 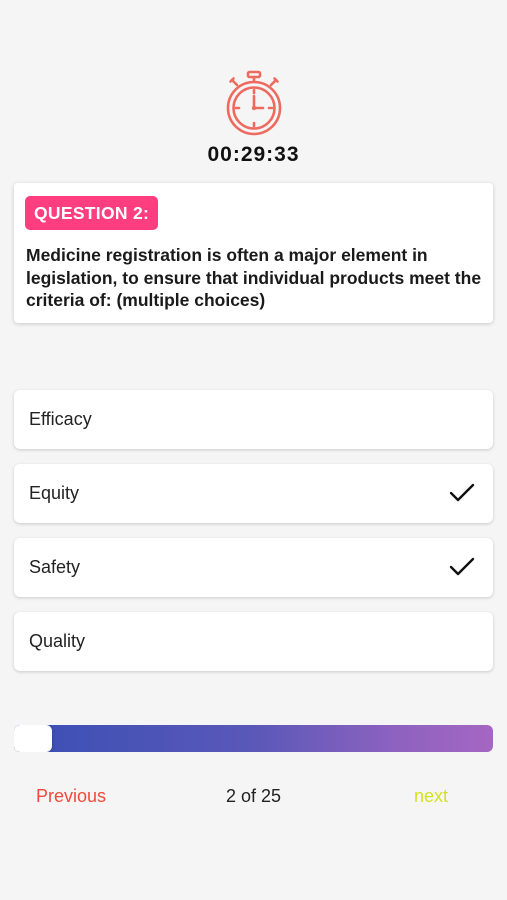 I want to click on option-label: Safety, so click(x=55, y=567).